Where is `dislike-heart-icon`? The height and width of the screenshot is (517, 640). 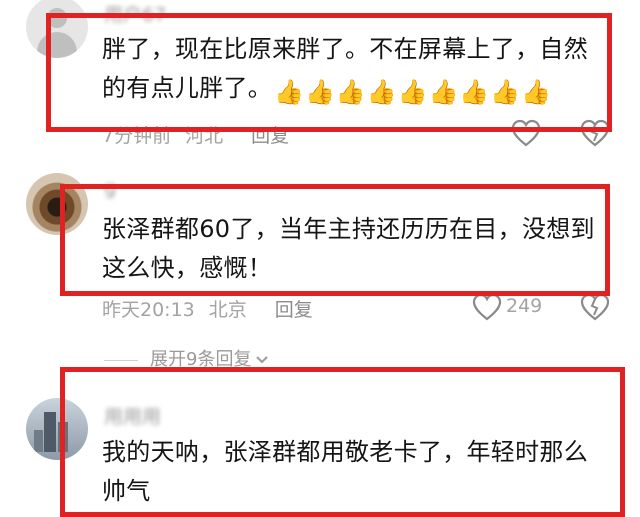 dislike-heart-icon is located at coordinates (595, 307).